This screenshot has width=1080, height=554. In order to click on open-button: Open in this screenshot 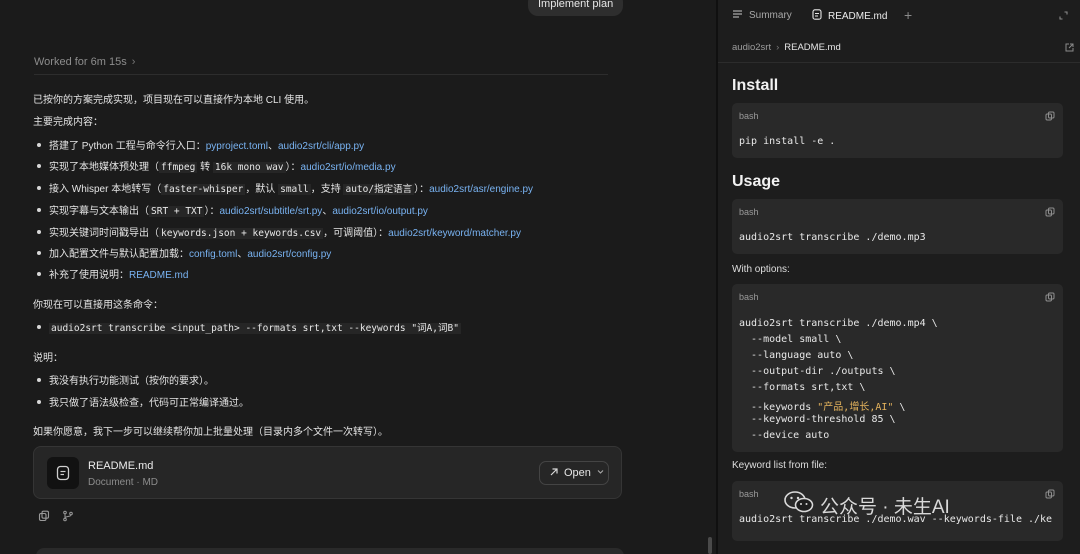, I will do `click(574, 473)`.